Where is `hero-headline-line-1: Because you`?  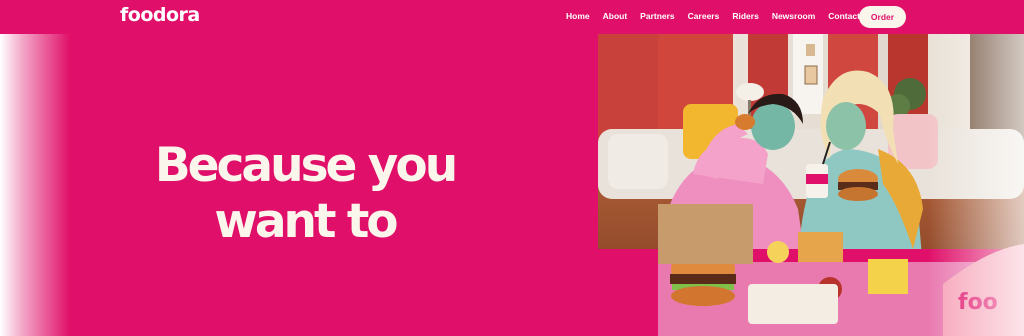 hero-headline-line-1: Because you is located at coordinates (306, 165).